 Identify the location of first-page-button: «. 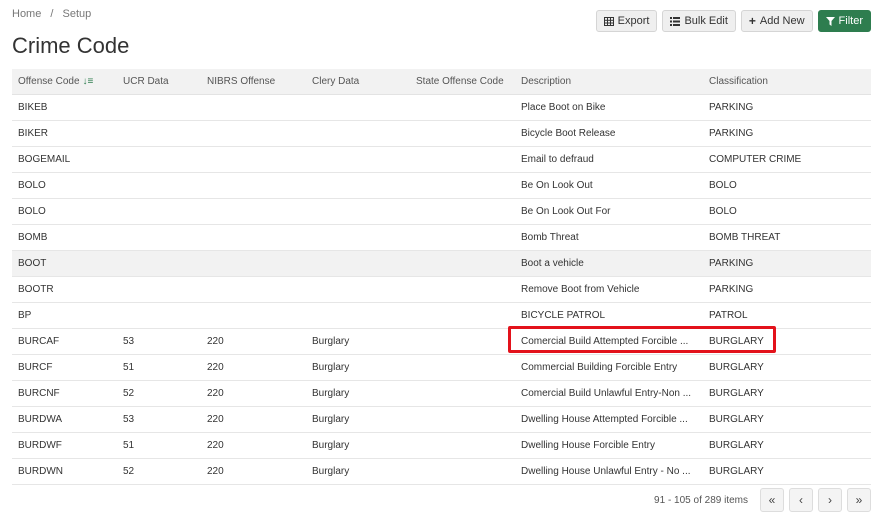
(772, 500).